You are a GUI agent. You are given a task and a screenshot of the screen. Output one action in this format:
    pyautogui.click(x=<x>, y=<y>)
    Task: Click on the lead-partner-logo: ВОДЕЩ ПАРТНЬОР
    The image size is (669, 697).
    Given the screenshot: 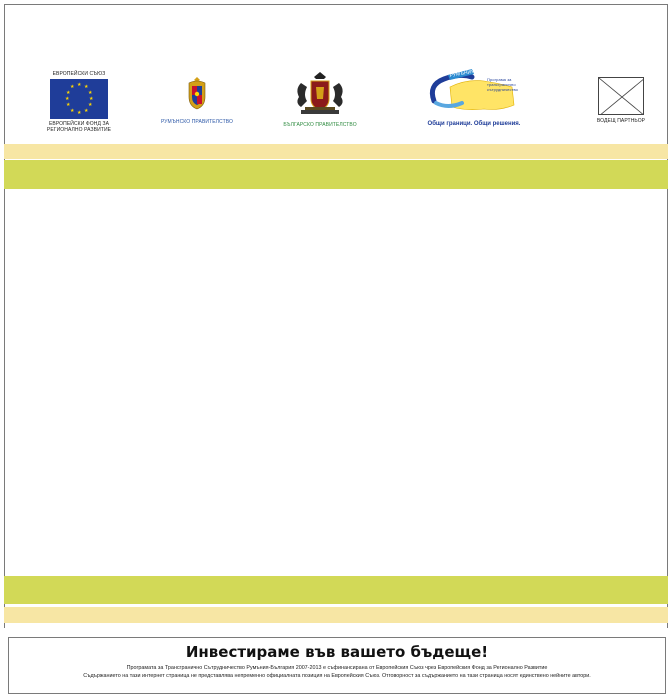 What is the action you would take?
    pyautogui.click(x=621, y=100)
    